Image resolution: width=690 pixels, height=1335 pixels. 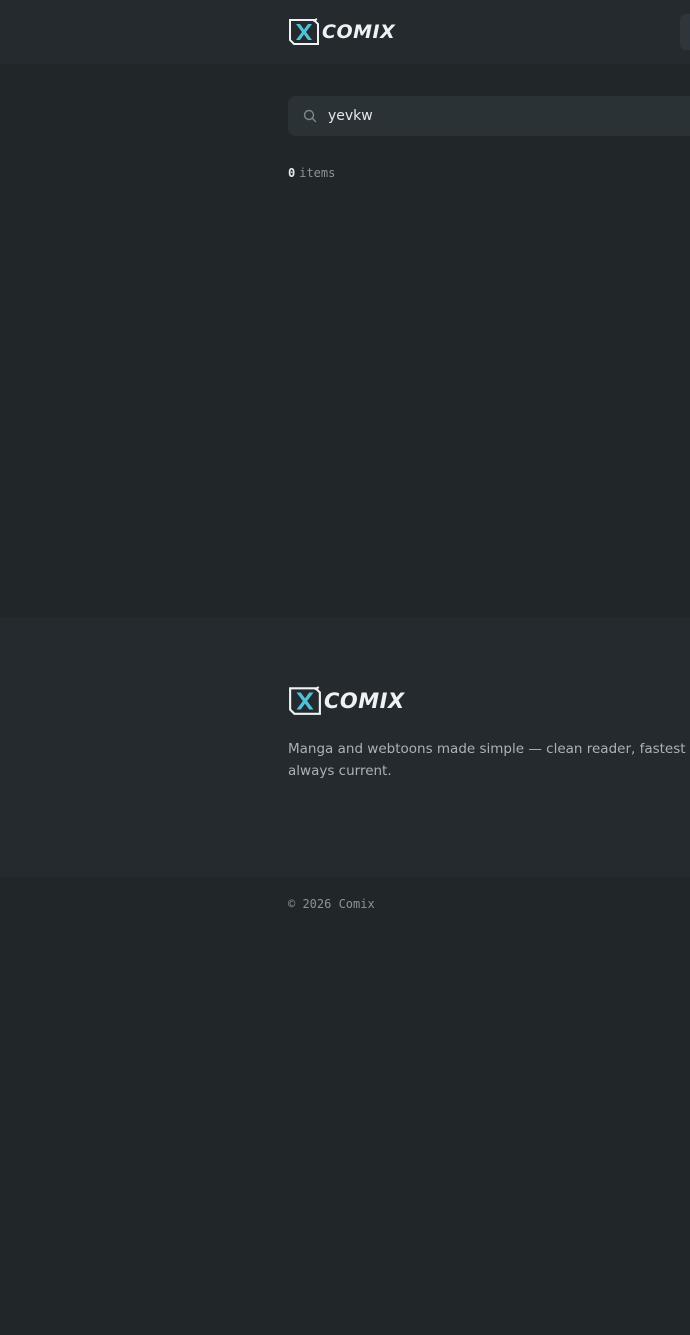 I want to click on result-count: 0 items, so click(x=311, y=173).